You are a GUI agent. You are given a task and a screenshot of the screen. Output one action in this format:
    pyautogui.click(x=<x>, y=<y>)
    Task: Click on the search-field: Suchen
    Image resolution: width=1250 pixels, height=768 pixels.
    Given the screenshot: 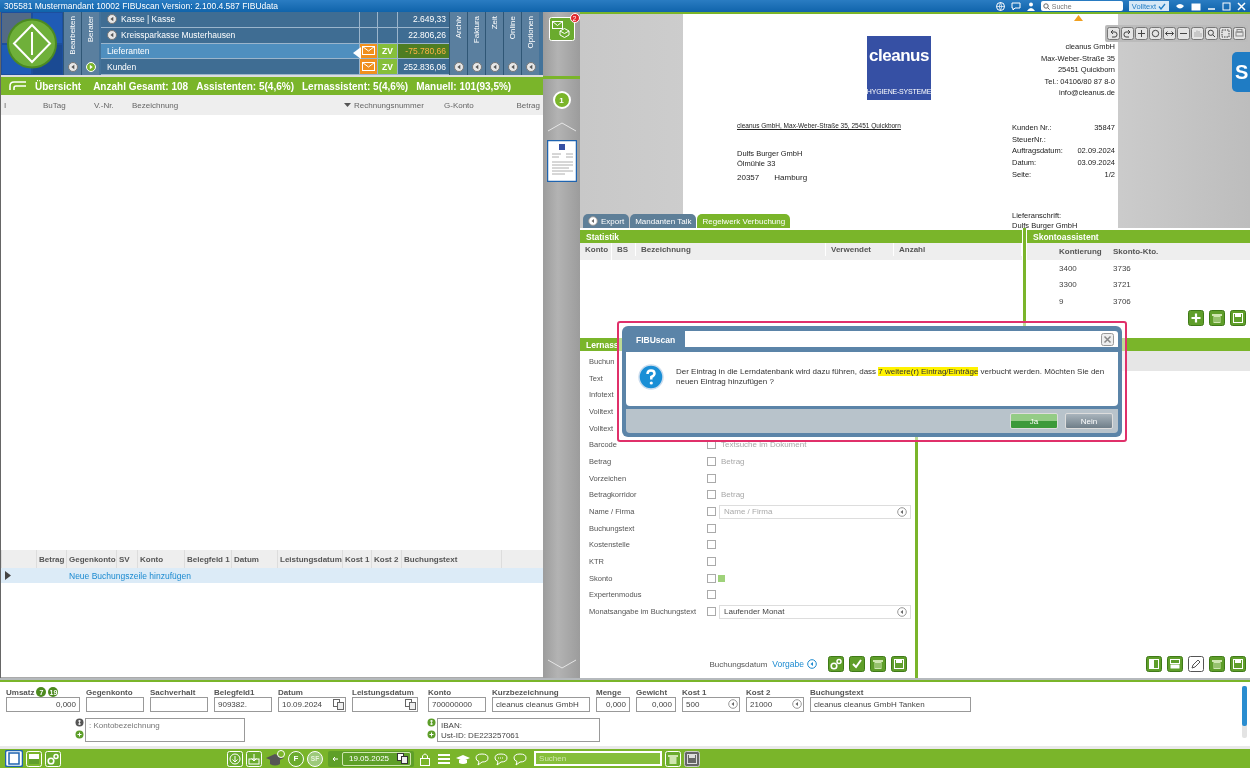 What is the action you would take?
    pyautogui.click(x=598, y=758)
    